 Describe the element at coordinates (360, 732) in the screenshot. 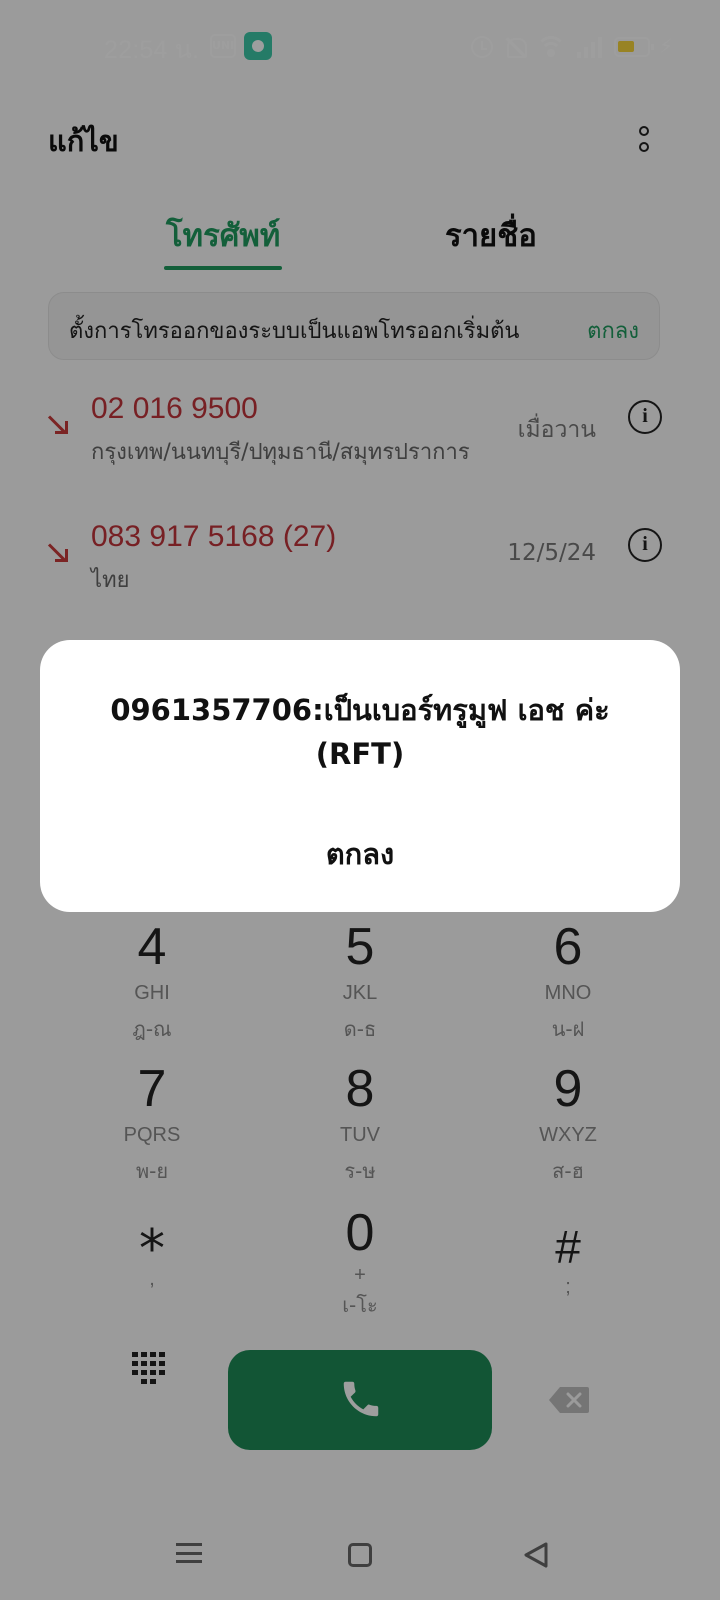

I see `dialog-message: 0961357706:เป็นเบอร์ทรูมูฟ เอช ค่ะ (RFT)` at that location.